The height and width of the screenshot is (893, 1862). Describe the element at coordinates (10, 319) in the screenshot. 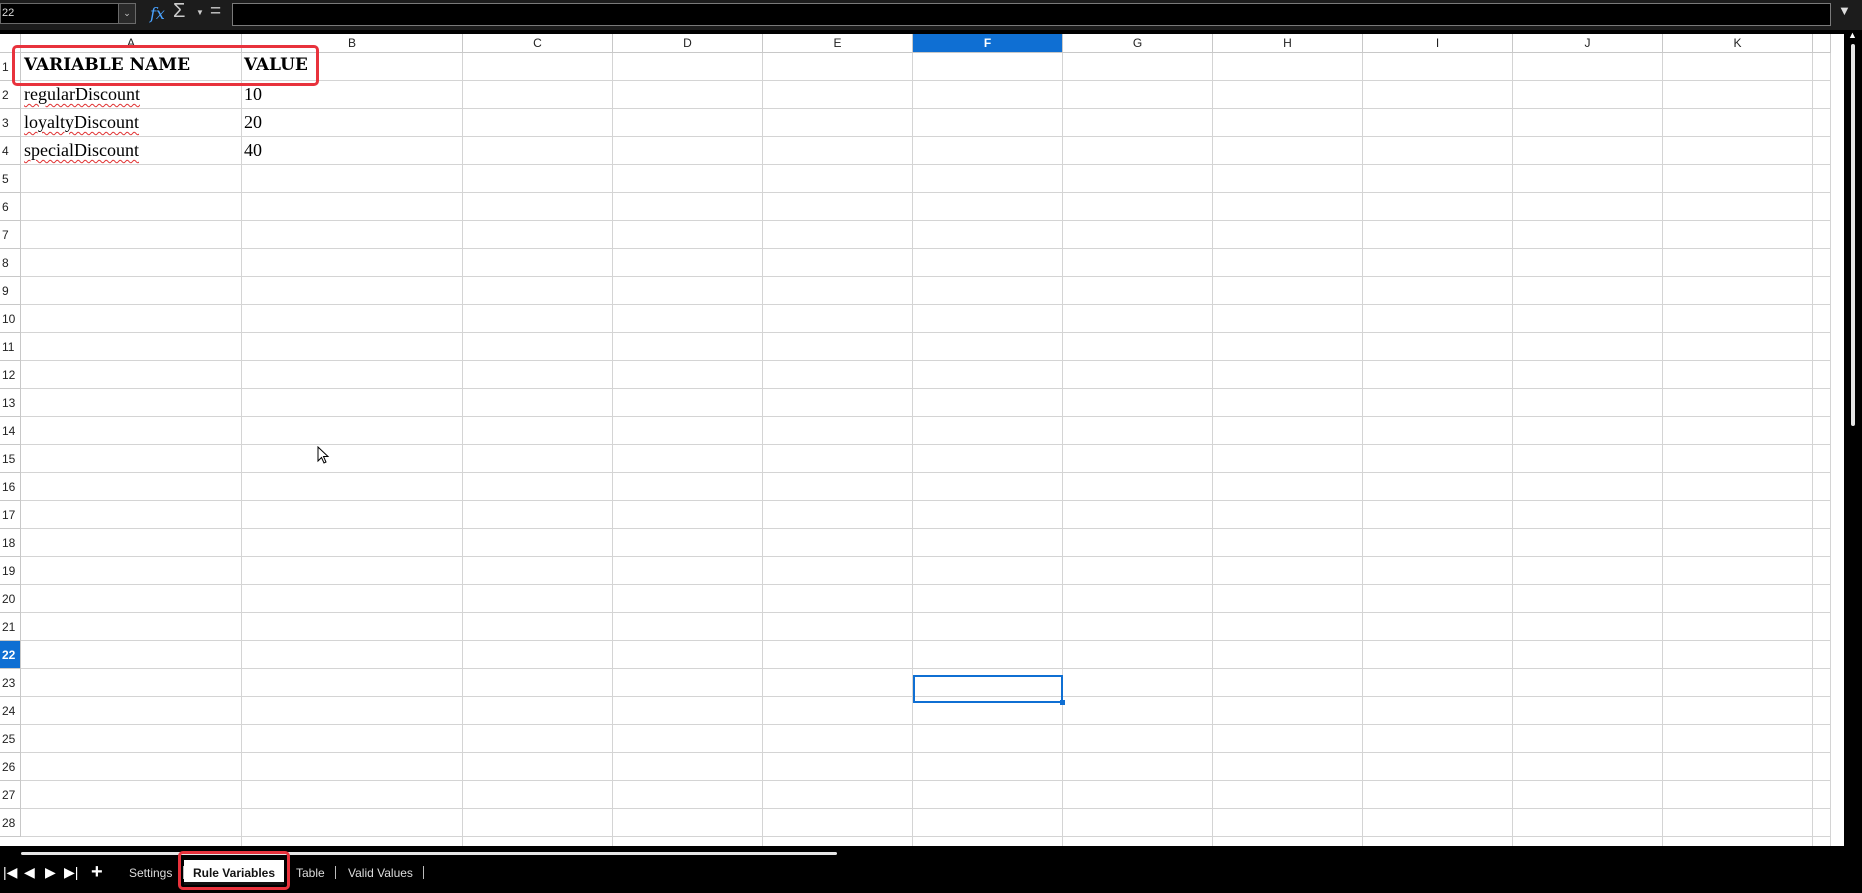

I see `row-header-10: 10` at that location.